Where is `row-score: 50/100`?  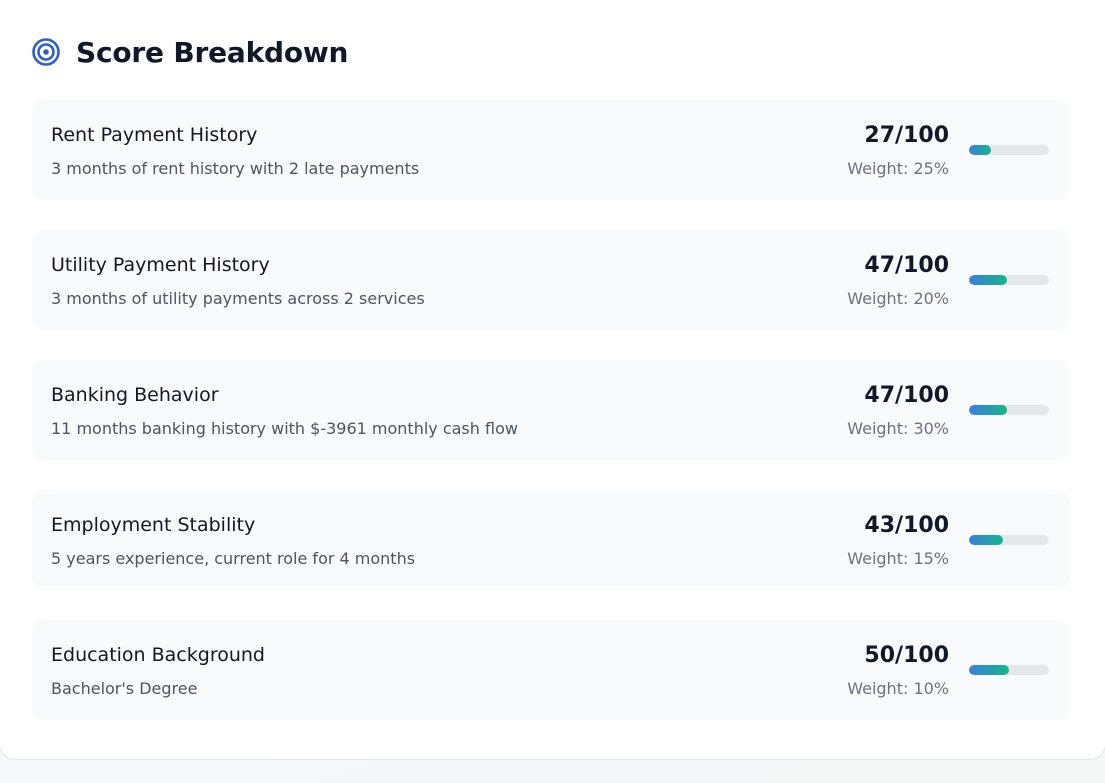 row-score: 50/100 is located at coordinates (906, 655).